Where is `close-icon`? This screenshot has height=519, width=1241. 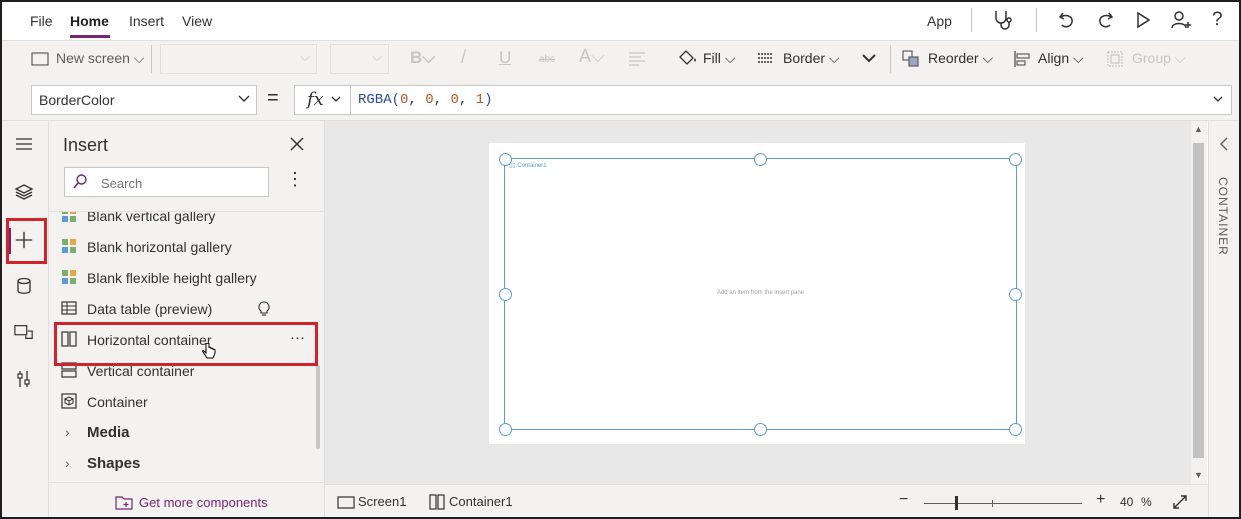 close-icon is located at coordinates (297, 144).